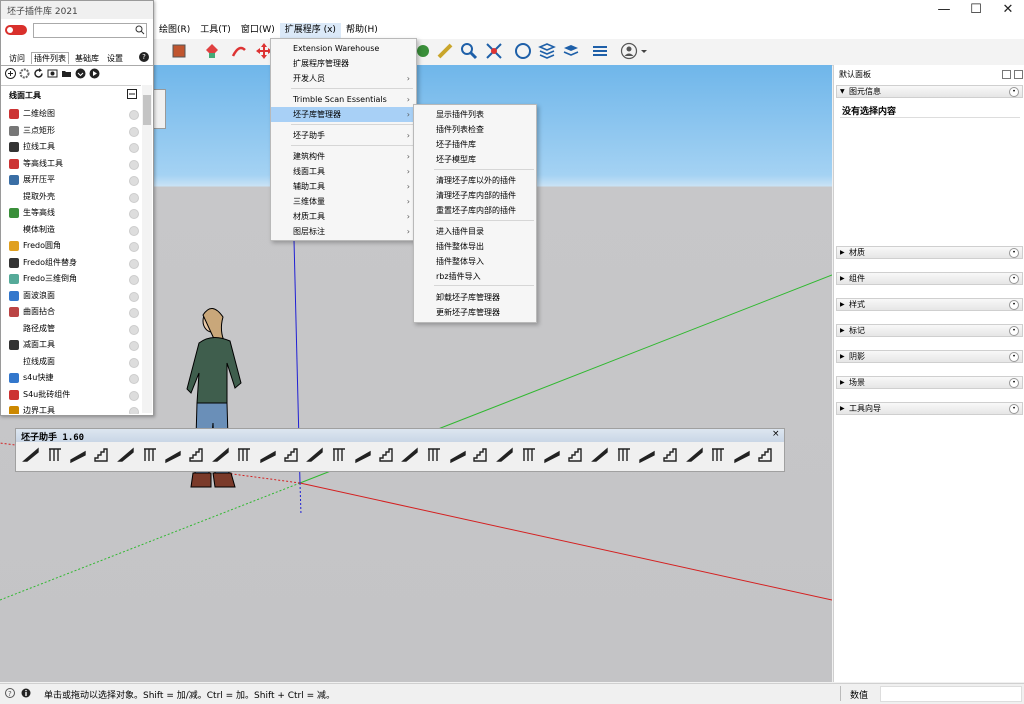  What do you see at coordinates (387, 455) in the screenshot?
I see `box-icon` at bounding box center [387, 455].